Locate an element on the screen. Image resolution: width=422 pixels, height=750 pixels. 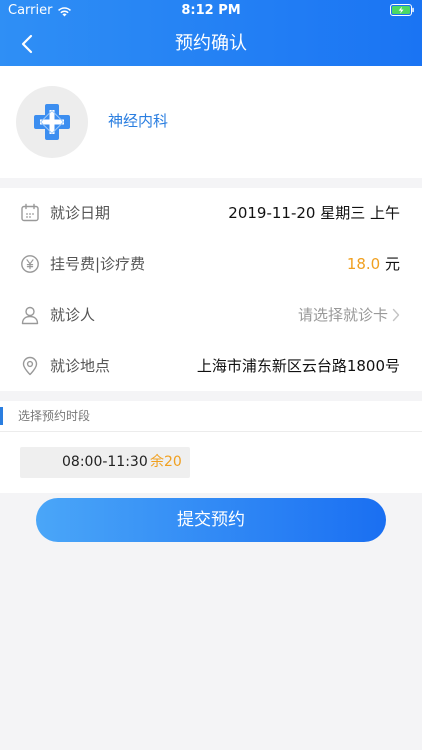
department-avatar is located at coordinates (52, 122).